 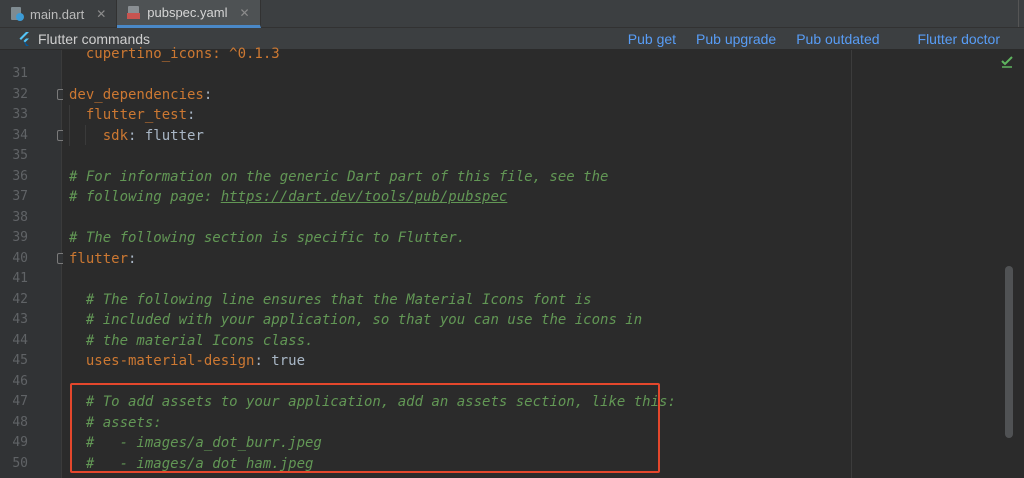 What do you see at coordinates (20, 360) in the screenshot?
I see `line-number: 45` at bounding box center [20, 360].